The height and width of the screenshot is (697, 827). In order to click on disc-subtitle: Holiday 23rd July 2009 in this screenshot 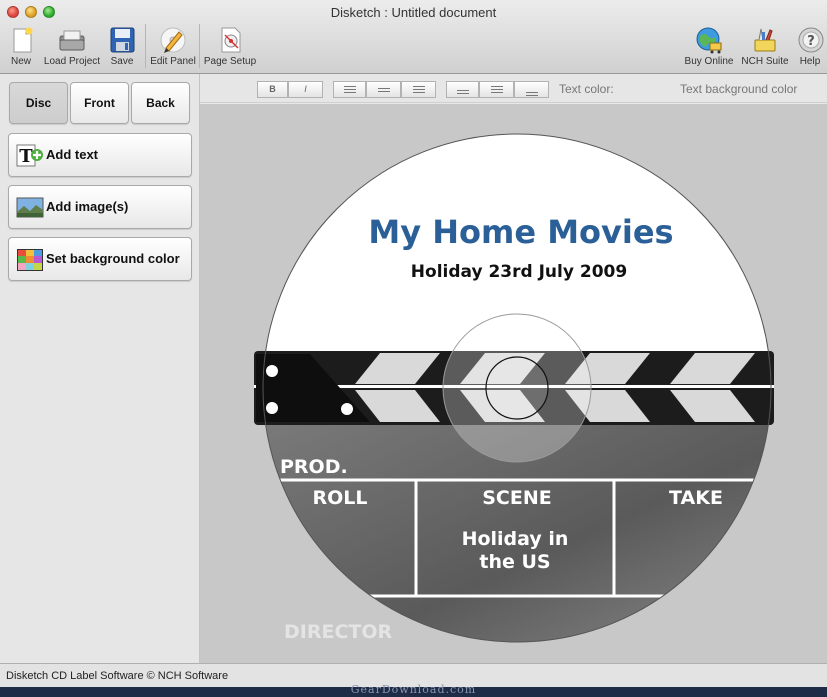, I will do `click(519, 272)`.